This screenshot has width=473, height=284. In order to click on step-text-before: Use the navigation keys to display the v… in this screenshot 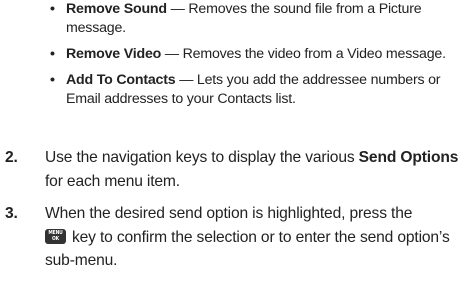, I will do `click(202, 157)`.